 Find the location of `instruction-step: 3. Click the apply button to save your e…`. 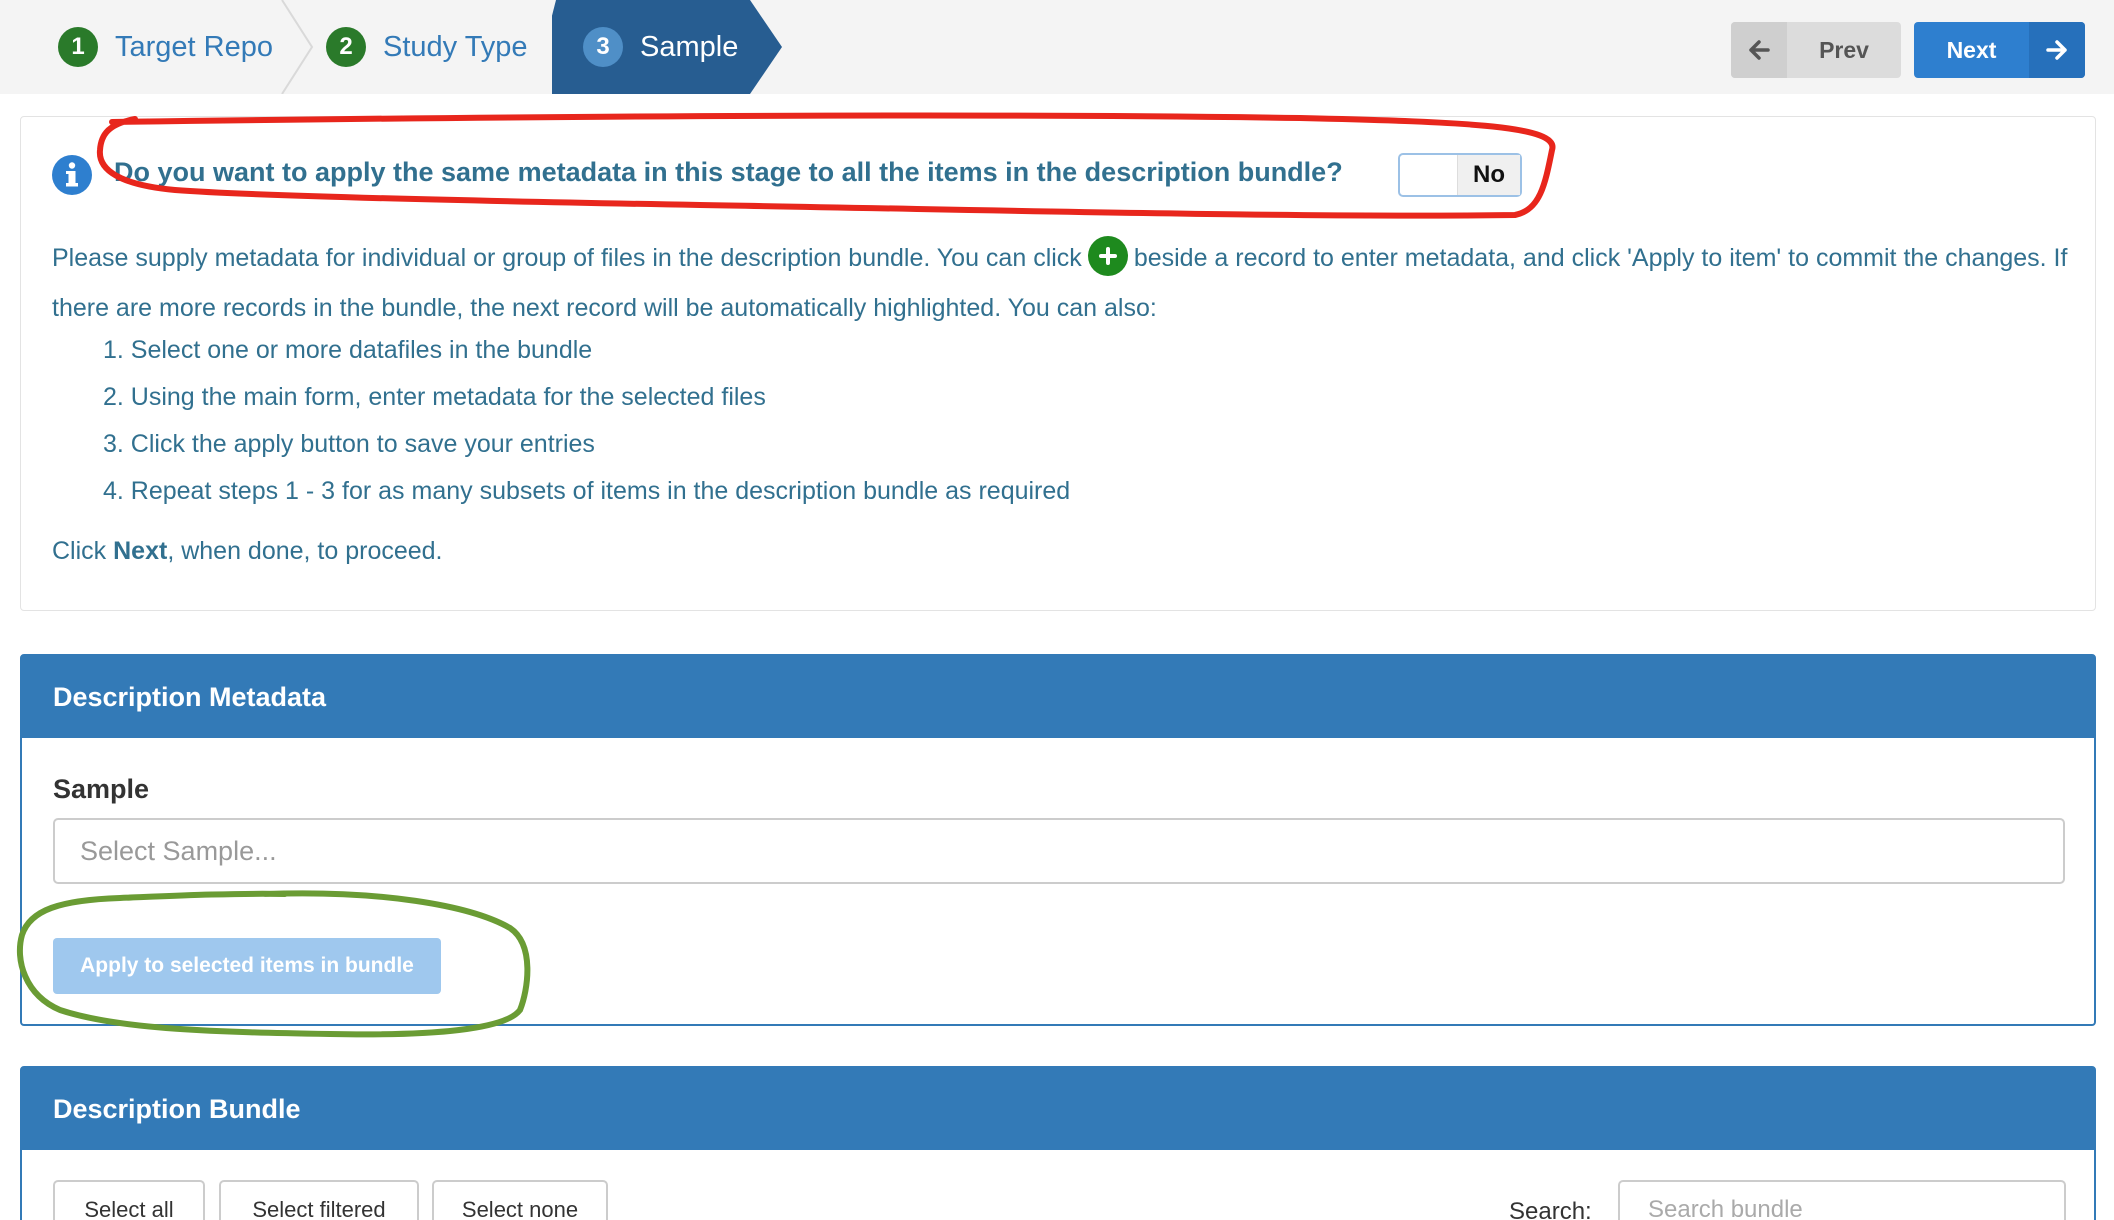

instruction-step: 3. Click the apply button to save your e… is located at coordinates (349, 444).